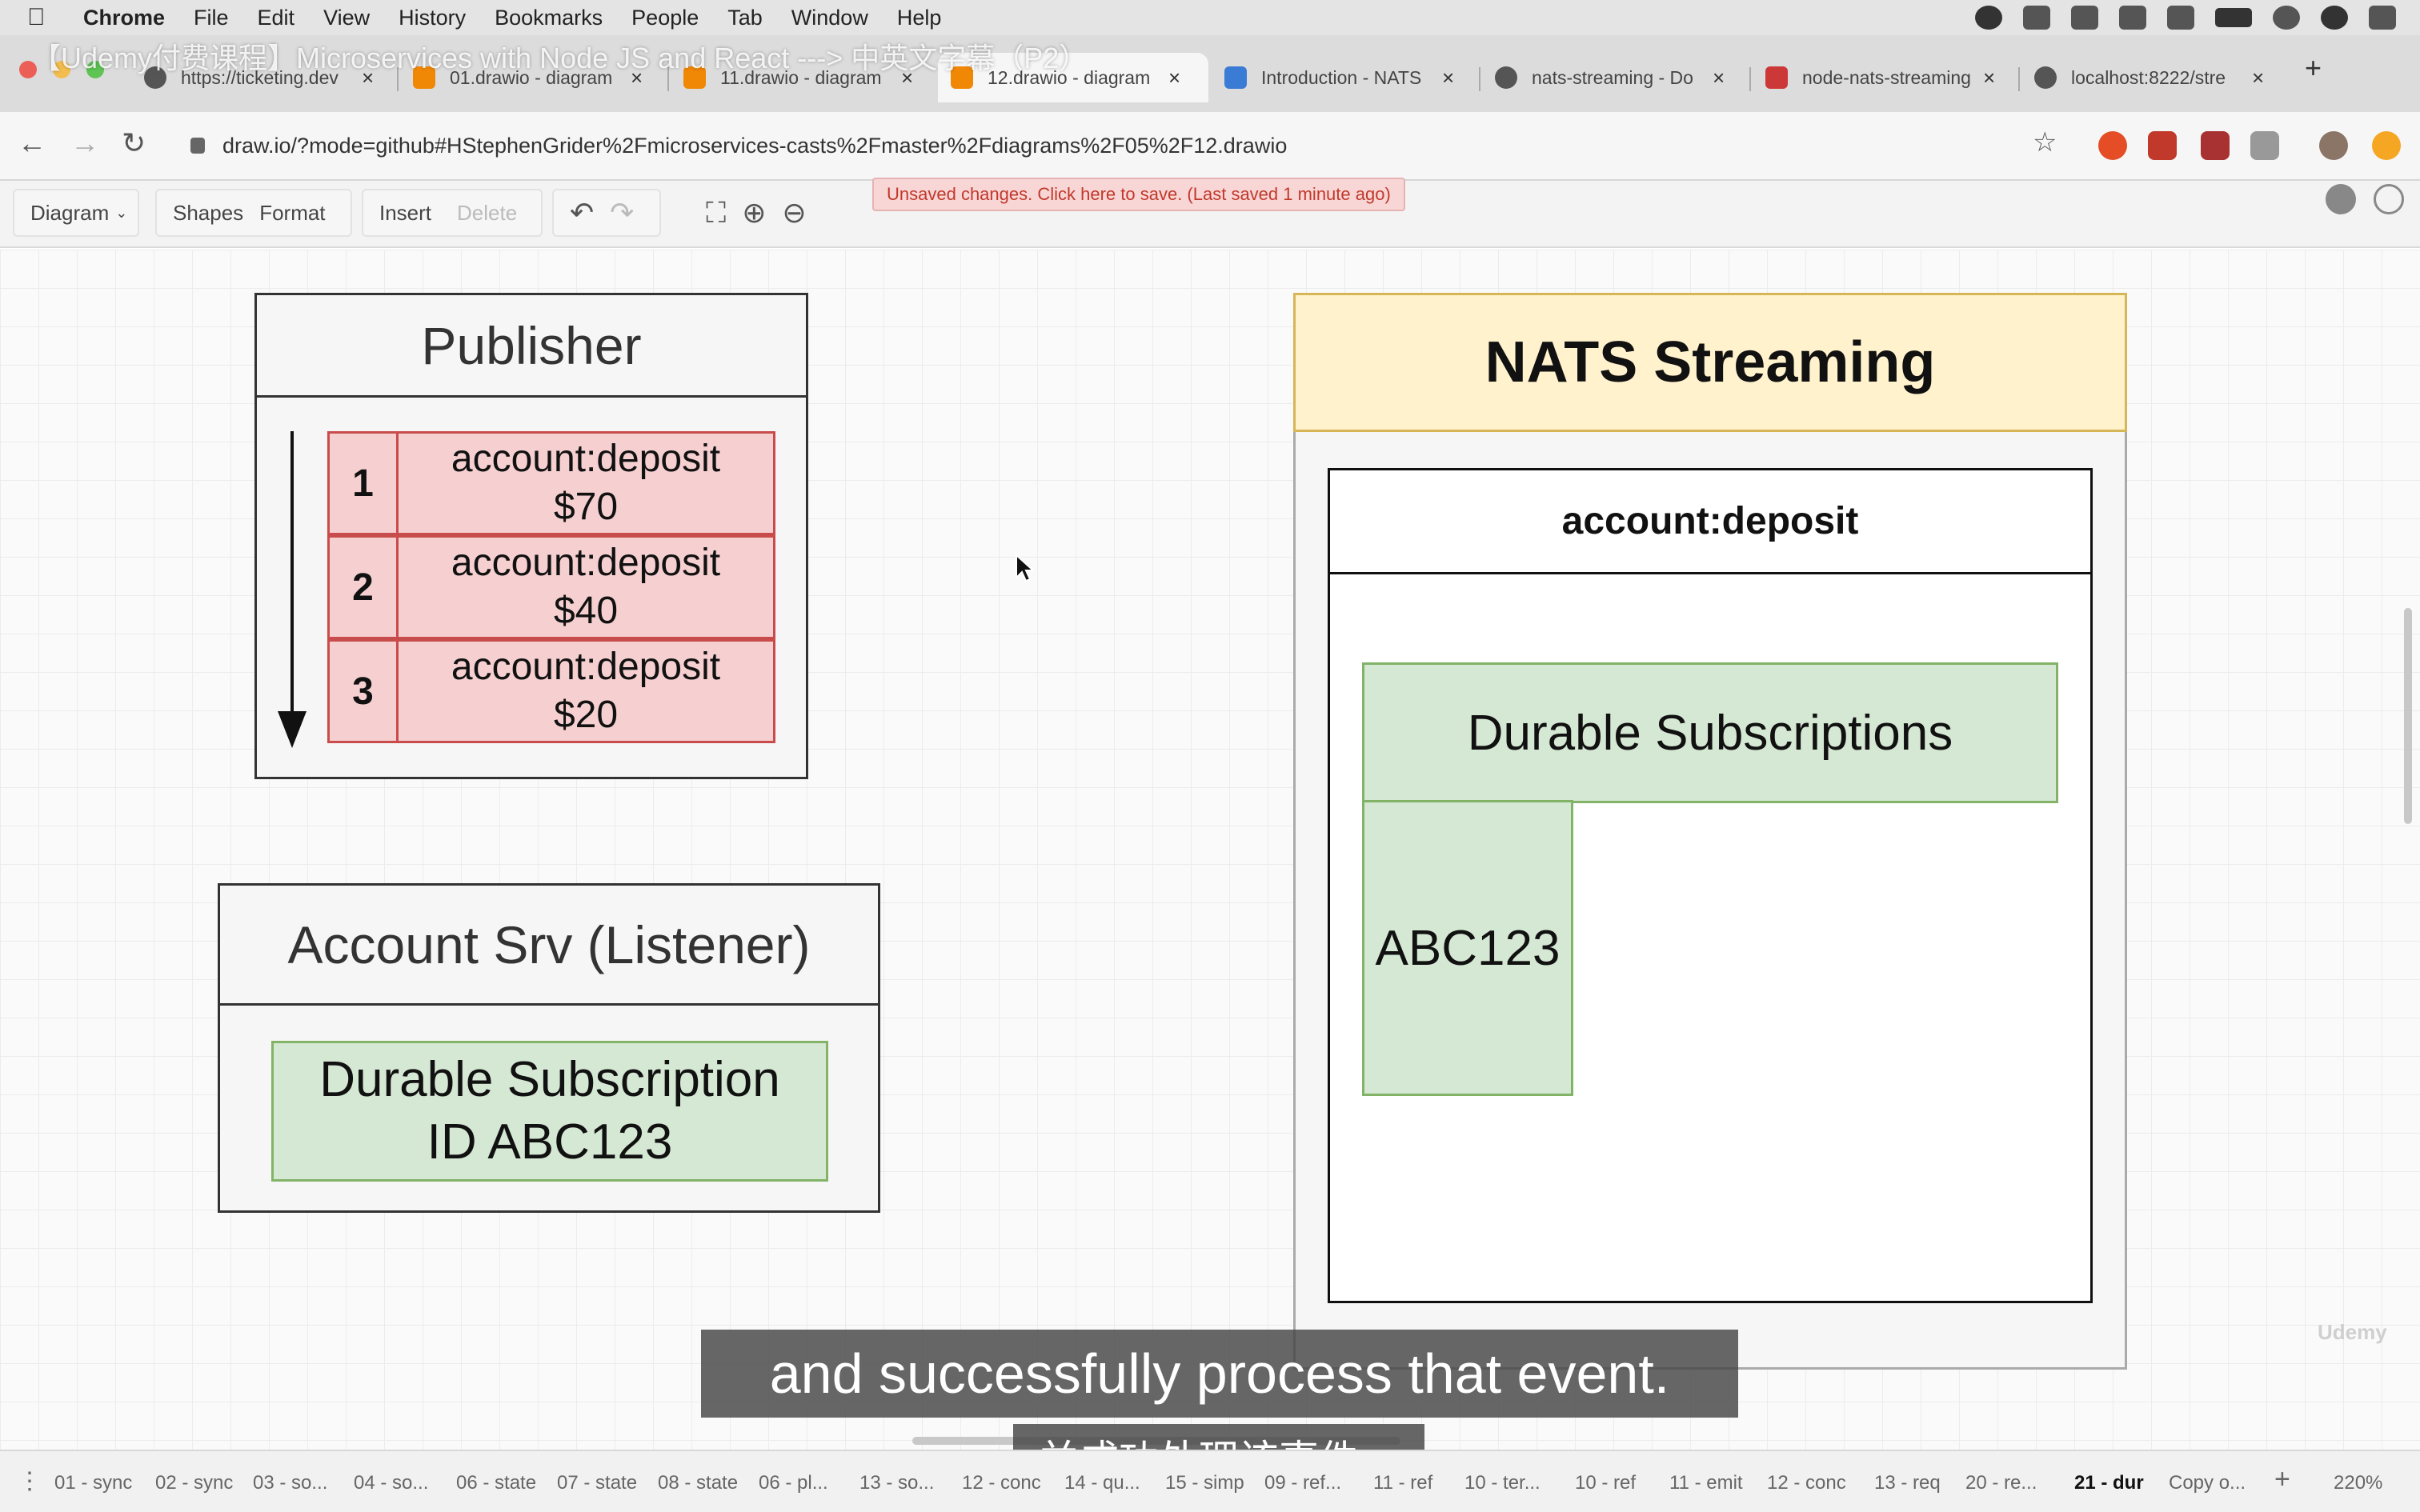 The image size is (2420, 1512). I want to click on browser-tab: node-nats-streaming ×, so click(1874, 77).